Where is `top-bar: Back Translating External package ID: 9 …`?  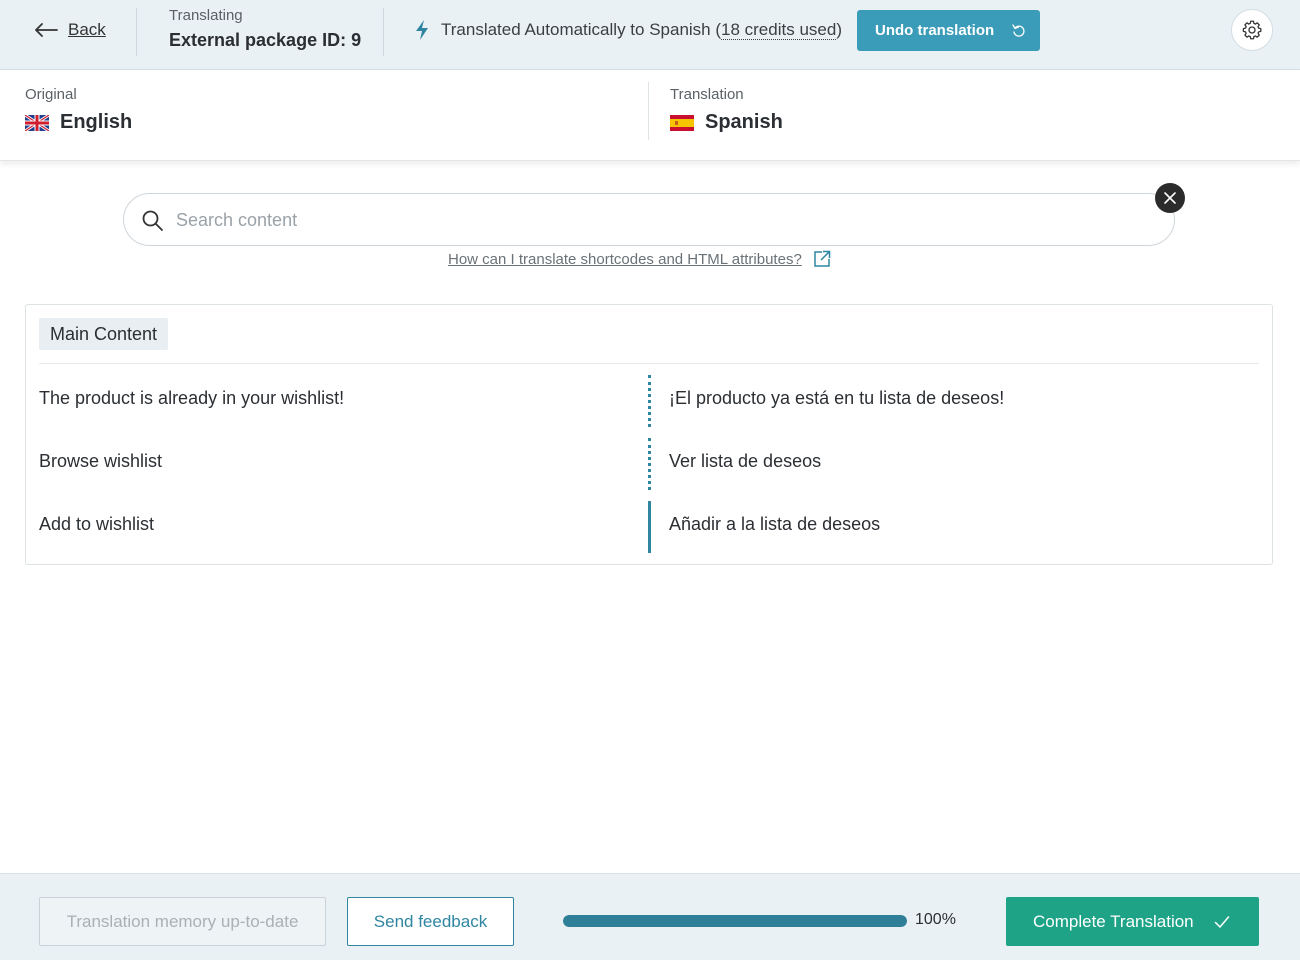 top-bar: Back Translating External package ID: 9 … is located at coordinates (650, 35).